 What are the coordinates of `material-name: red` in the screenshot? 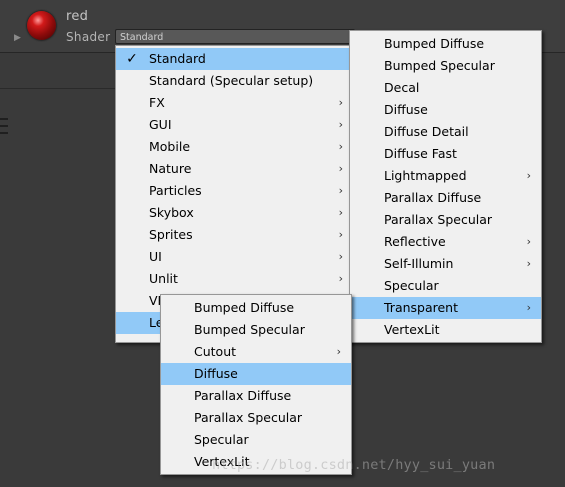 It's located at (77, 16).